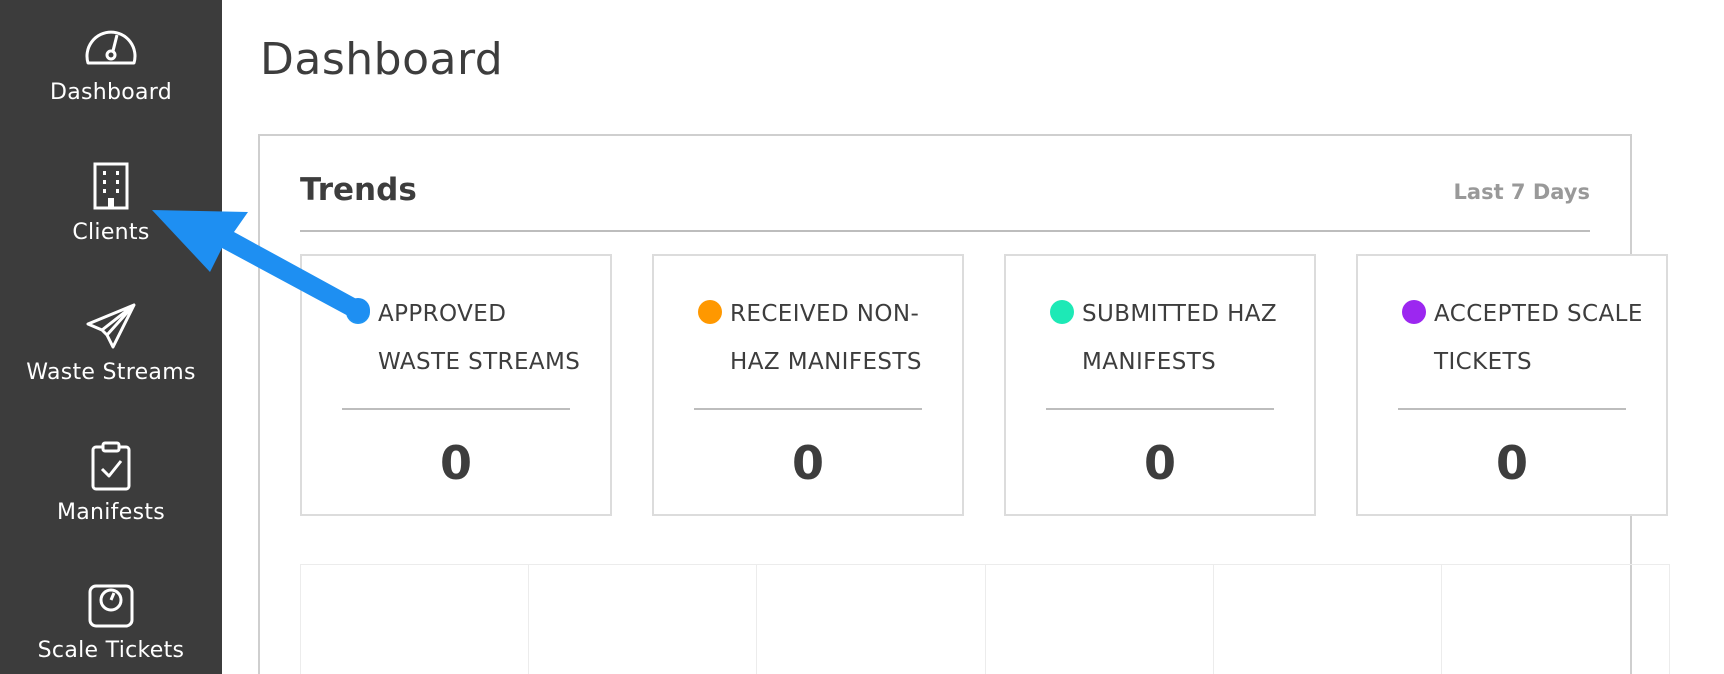 The height and width of the screenshot is (674, 1724). What do you see at coordinates (1538, 338) in the screenshot?
I see `card-label: Accepted Scale Tickets` at bounding box center [1538, 338].